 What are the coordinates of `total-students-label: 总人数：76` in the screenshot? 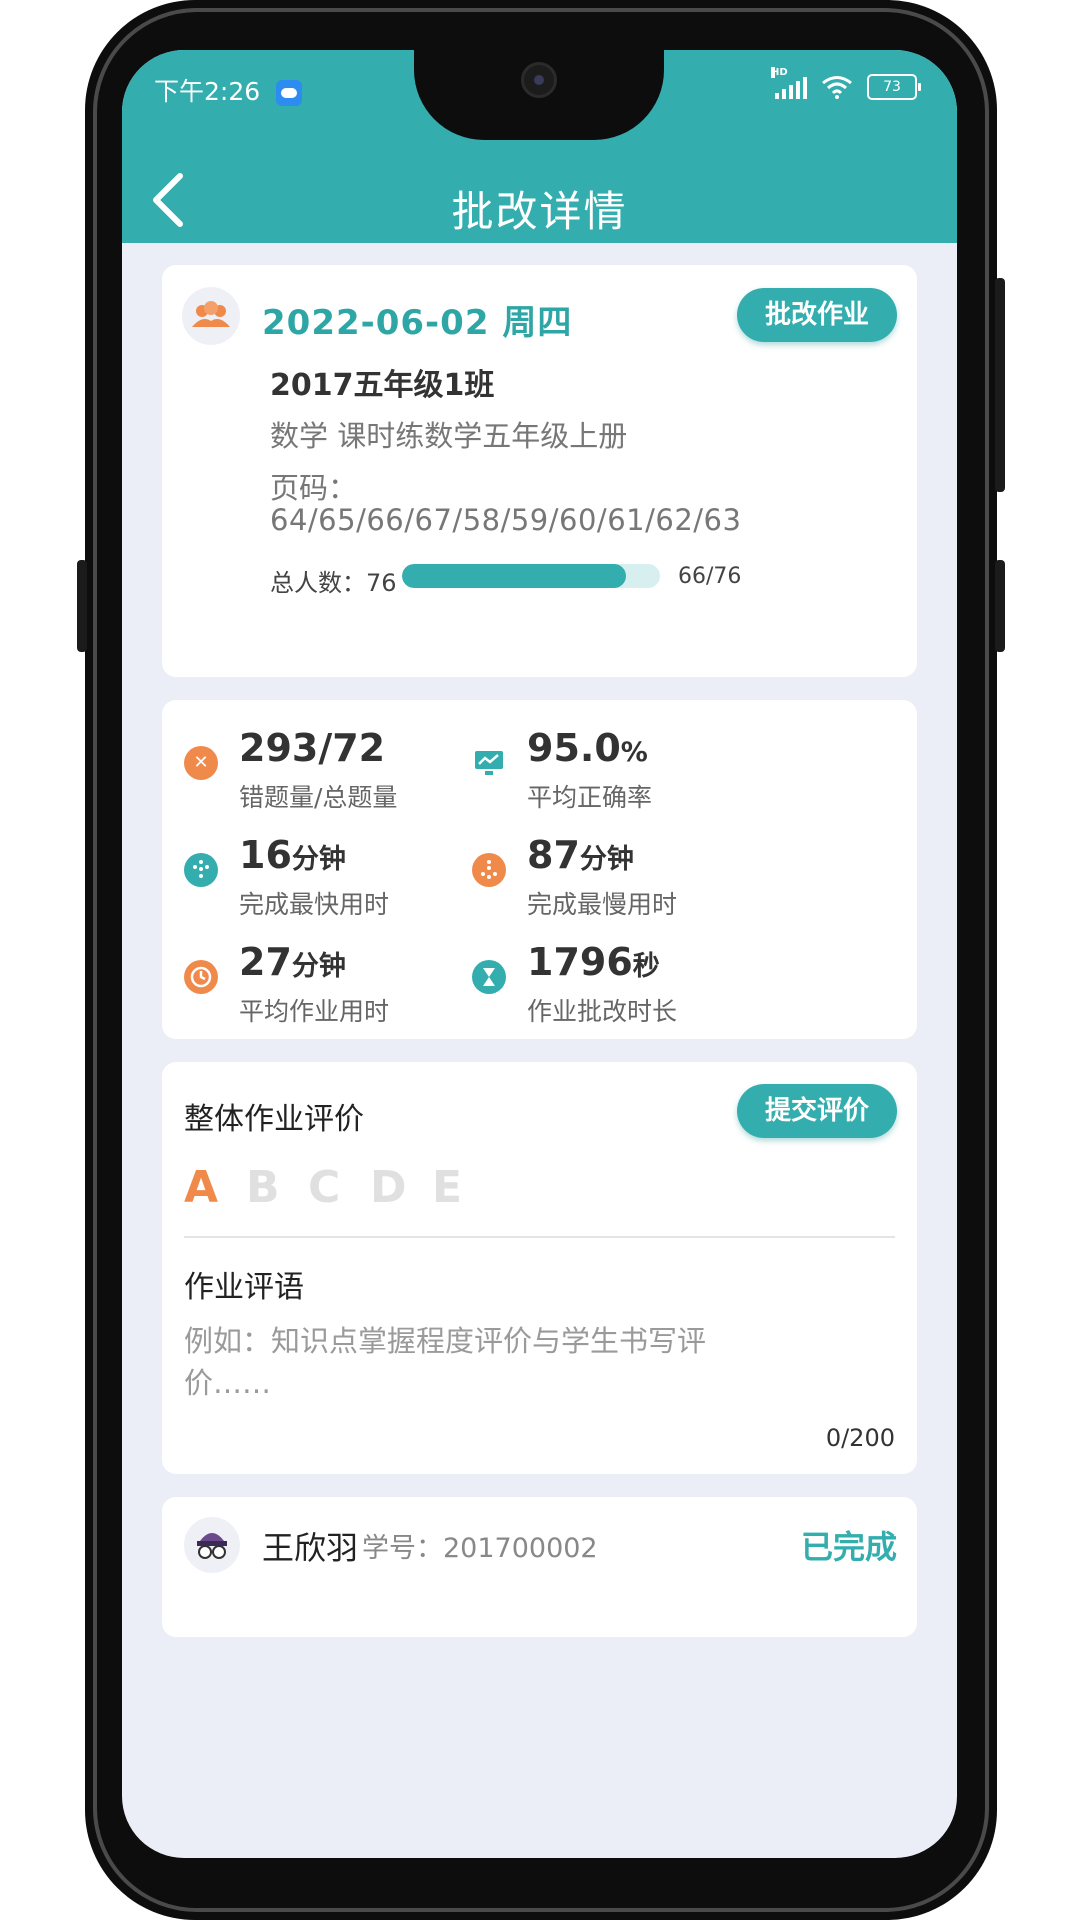 It's located at (333, 583).